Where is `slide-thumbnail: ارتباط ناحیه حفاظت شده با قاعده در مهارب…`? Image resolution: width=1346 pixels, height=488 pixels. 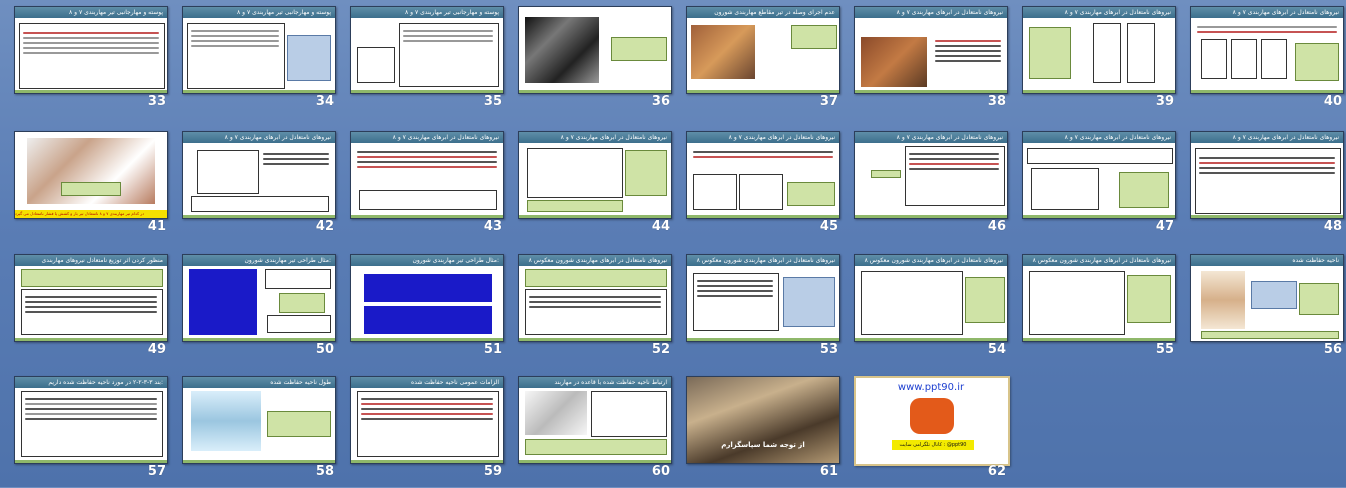
slide-thumbnail: ارتباط ناحیه حفاظت شده با قاعده در مهارب… is located at coordinates (595, 432).